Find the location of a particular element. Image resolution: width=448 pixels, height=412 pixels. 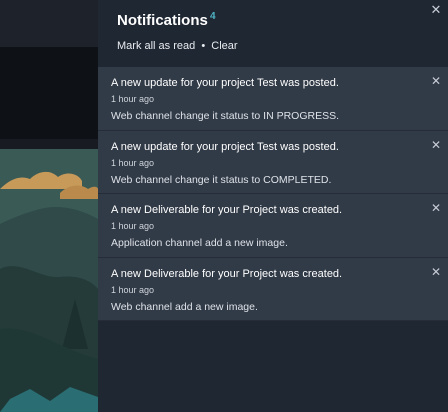

background-illustration is located at coordinates (49, 280).